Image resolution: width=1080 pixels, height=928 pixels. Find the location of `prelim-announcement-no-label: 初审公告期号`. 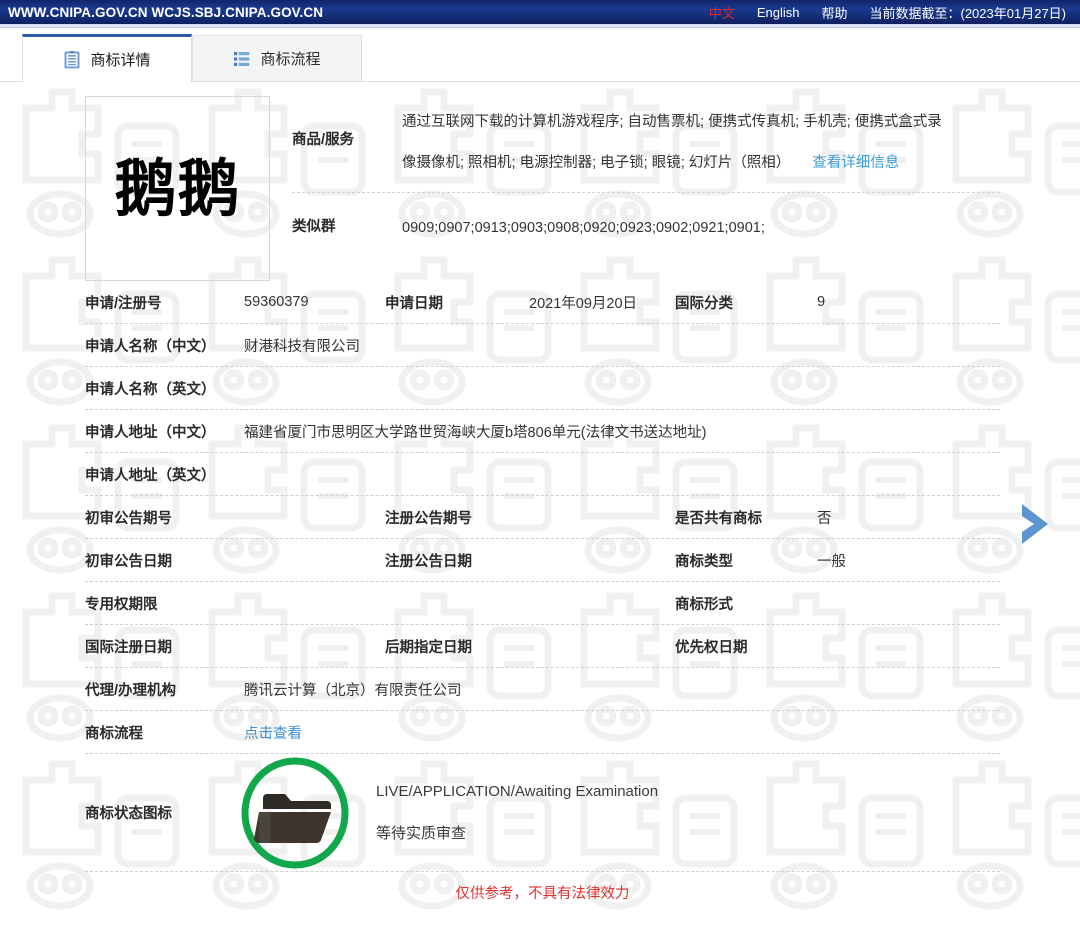

prelim-announcement-no-label: 初审公告期号 is located at coordinates (128, 518).